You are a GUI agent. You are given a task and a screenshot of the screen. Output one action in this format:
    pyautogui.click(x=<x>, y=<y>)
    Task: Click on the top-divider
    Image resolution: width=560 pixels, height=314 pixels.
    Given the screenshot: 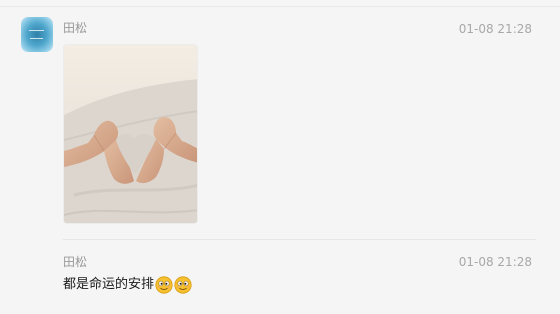 What is the action you would take?
    pyautogui.click(x=280, y=6)
    